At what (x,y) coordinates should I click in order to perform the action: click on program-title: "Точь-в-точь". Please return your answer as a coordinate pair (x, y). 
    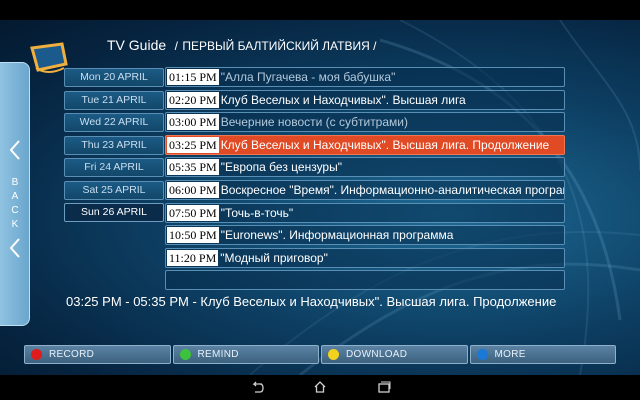
    Looking at the image, I should click on (257, 212).